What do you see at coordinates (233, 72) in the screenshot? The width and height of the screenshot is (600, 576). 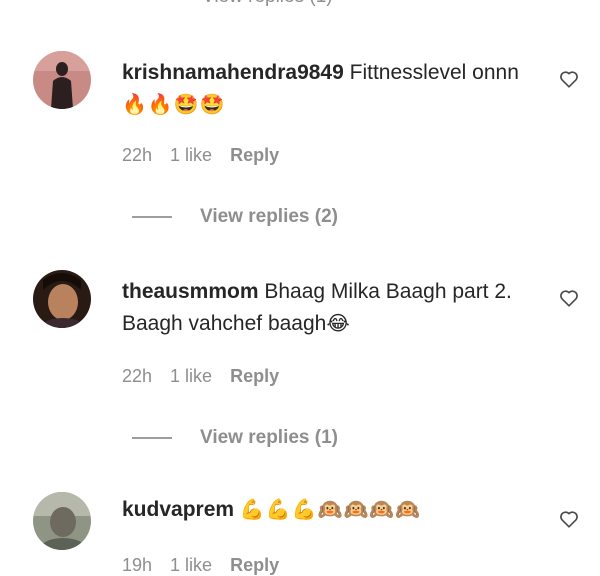 I see `comment-username: krishnamahendra9849` at bounding box center [233, 72].